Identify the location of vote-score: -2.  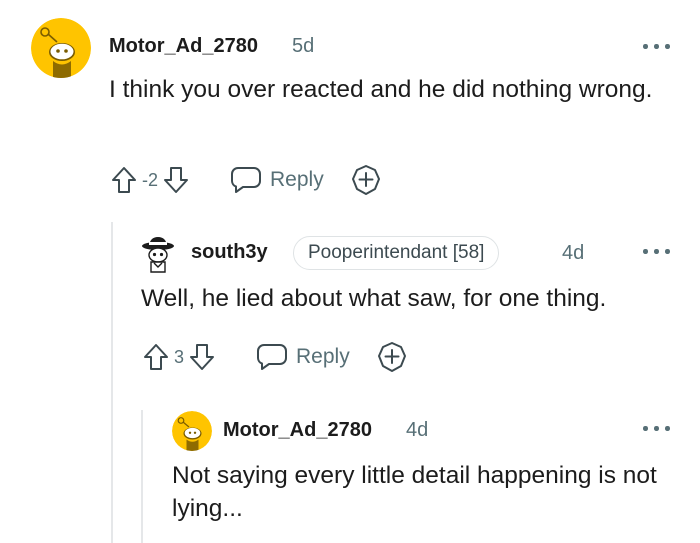
(150, 179).